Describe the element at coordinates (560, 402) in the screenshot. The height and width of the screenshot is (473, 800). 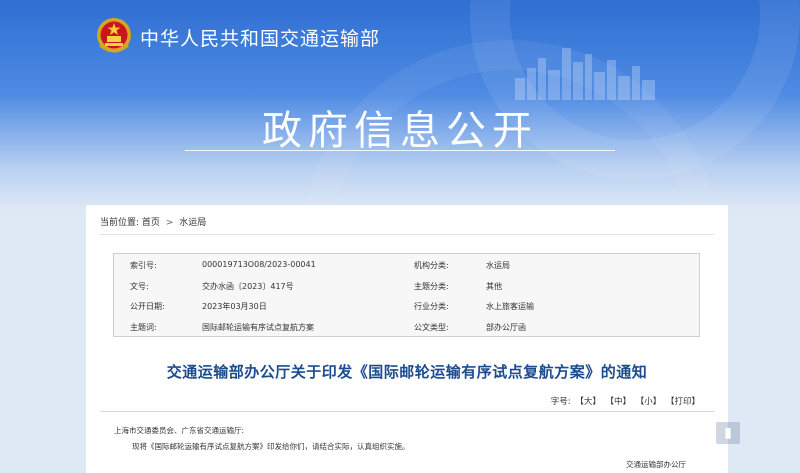
I see `font-size-label: 字号:` at that location.